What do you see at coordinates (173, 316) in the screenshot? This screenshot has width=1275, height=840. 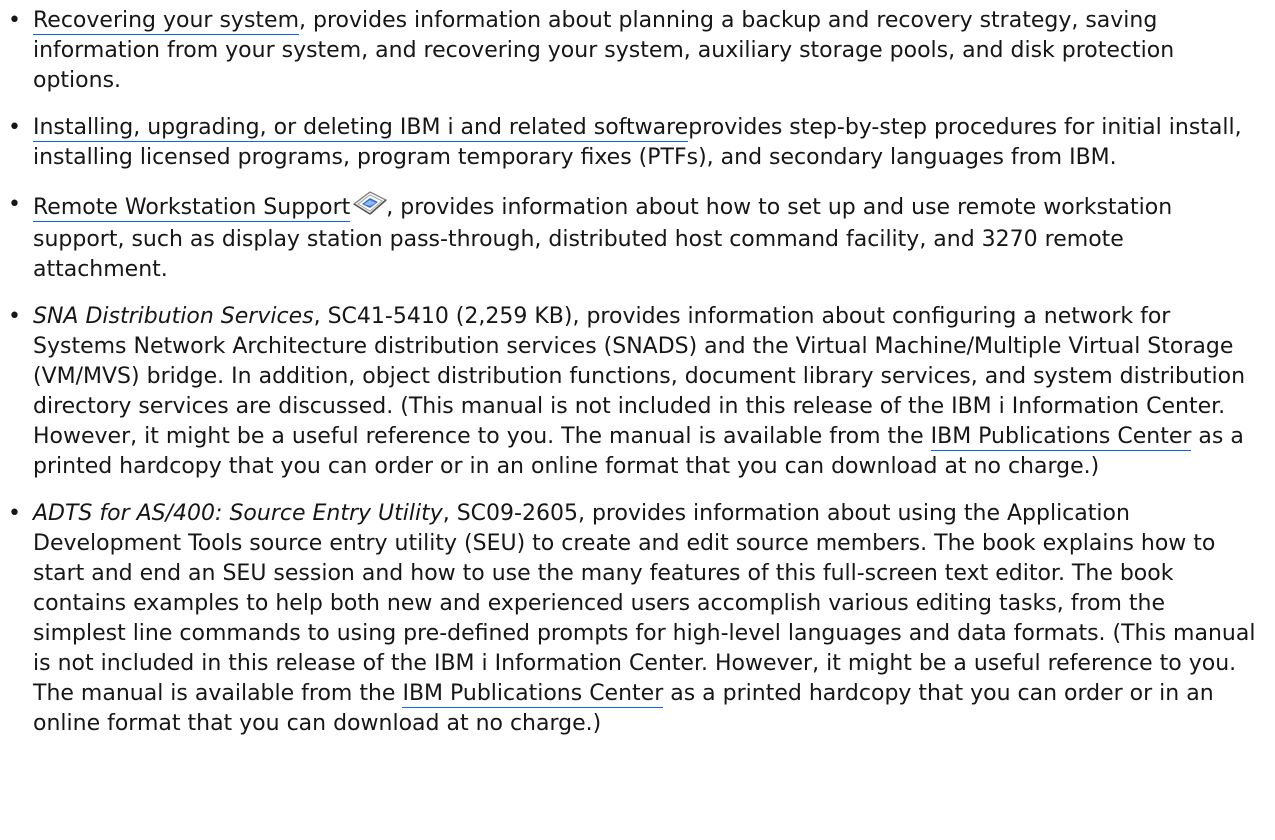 I see `book-title: SNA Distribution Services` at bounding box center [173, 316].